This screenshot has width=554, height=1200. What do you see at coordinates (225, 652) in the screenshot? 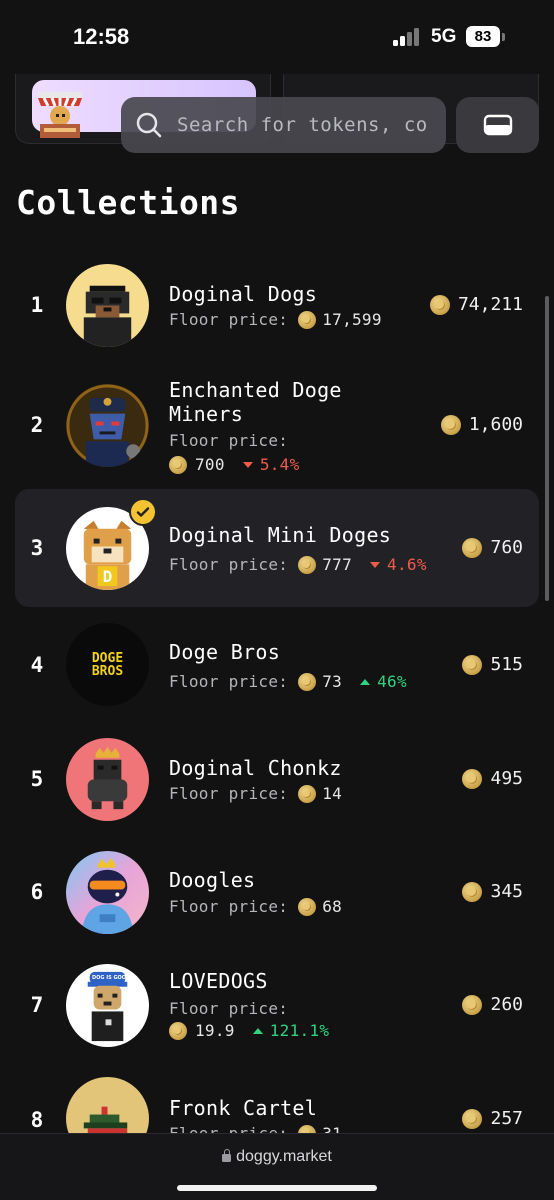
I see `collection-name: Doge Bros` at bounding box center [225, 652].